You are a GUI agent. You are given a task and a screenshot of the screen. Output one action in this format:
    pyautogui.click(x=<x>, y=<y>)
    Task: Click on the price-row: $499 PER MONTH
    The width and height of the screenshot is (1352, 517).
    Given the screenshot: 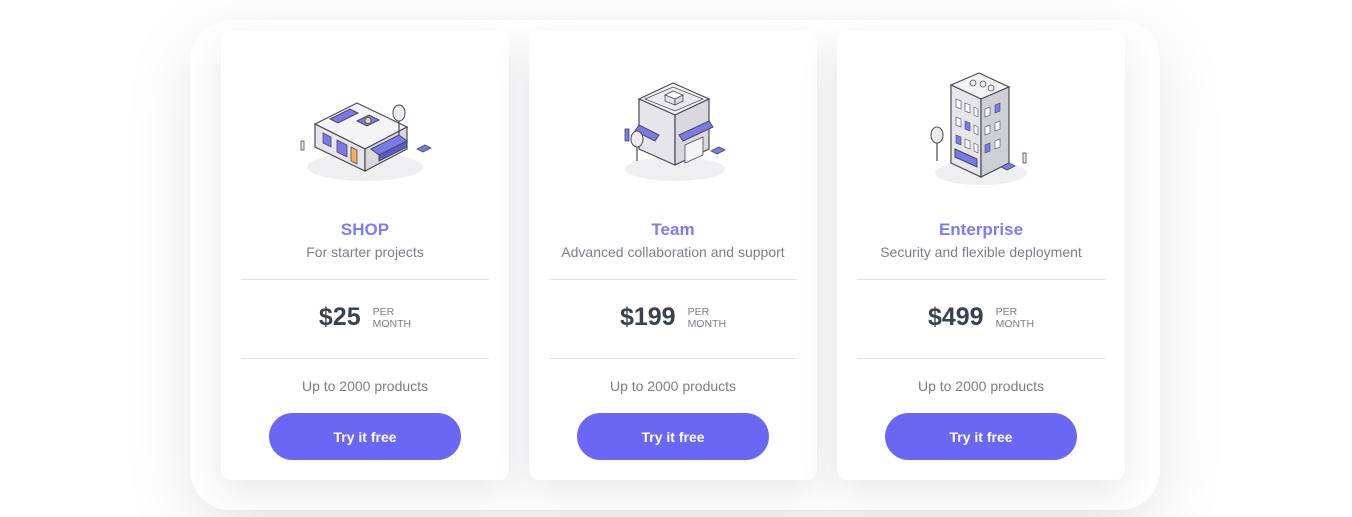 What is the action you would take?
    pyautogui.click(x=981, y=317)
    